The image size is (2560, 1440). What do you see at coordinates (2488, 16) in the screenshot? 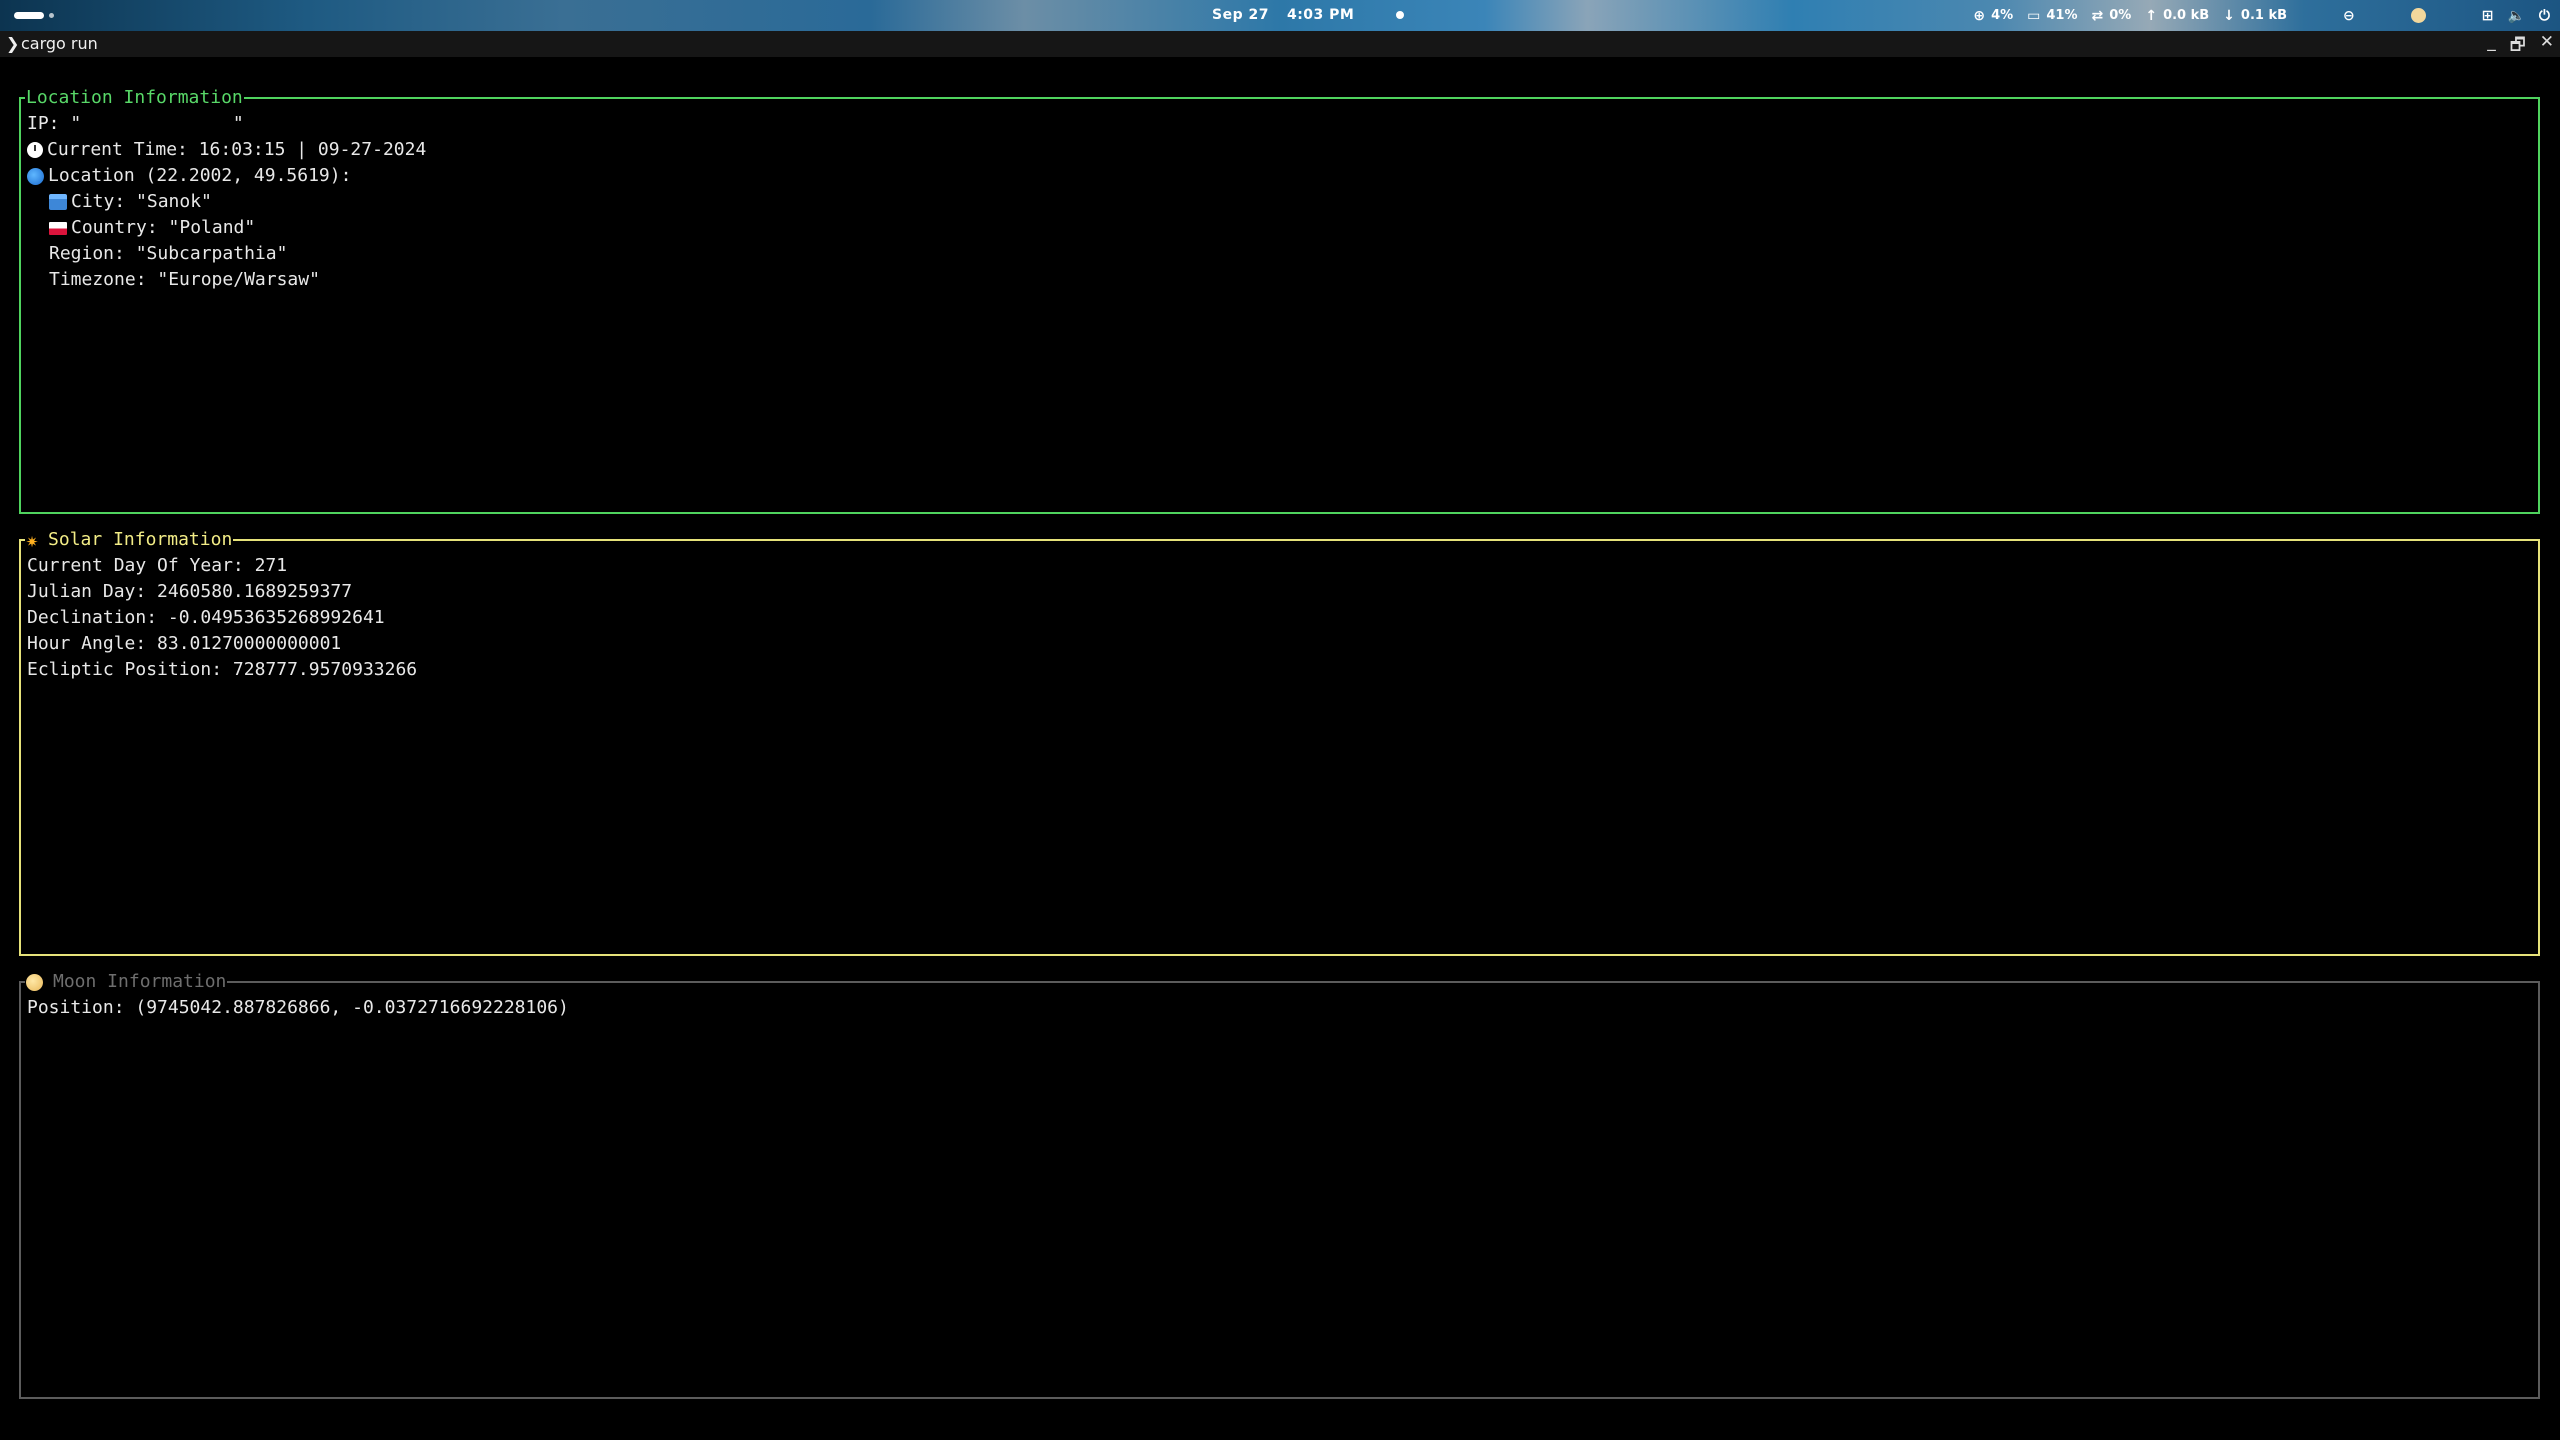
I see `network-icon: ⊞` at bounding box center [2488, 16].